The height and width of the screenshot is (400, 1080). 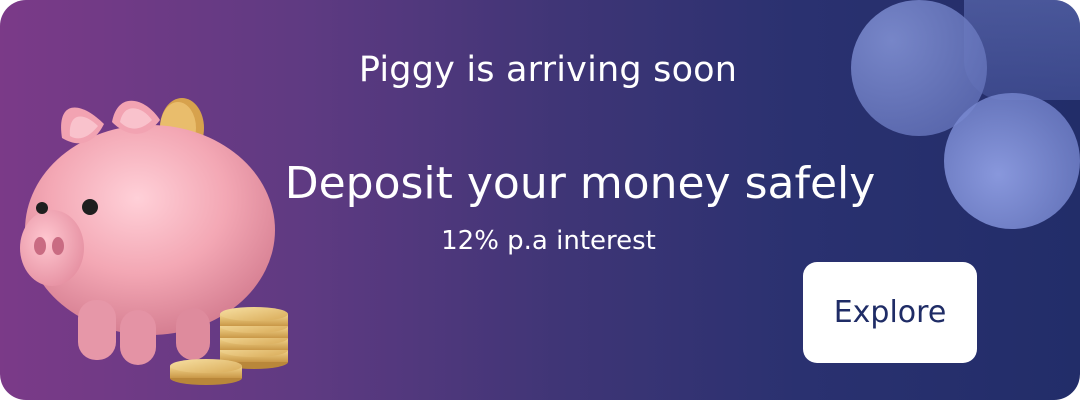 I want to click on explore-button-label: Explore, so click(x=890, y=312).